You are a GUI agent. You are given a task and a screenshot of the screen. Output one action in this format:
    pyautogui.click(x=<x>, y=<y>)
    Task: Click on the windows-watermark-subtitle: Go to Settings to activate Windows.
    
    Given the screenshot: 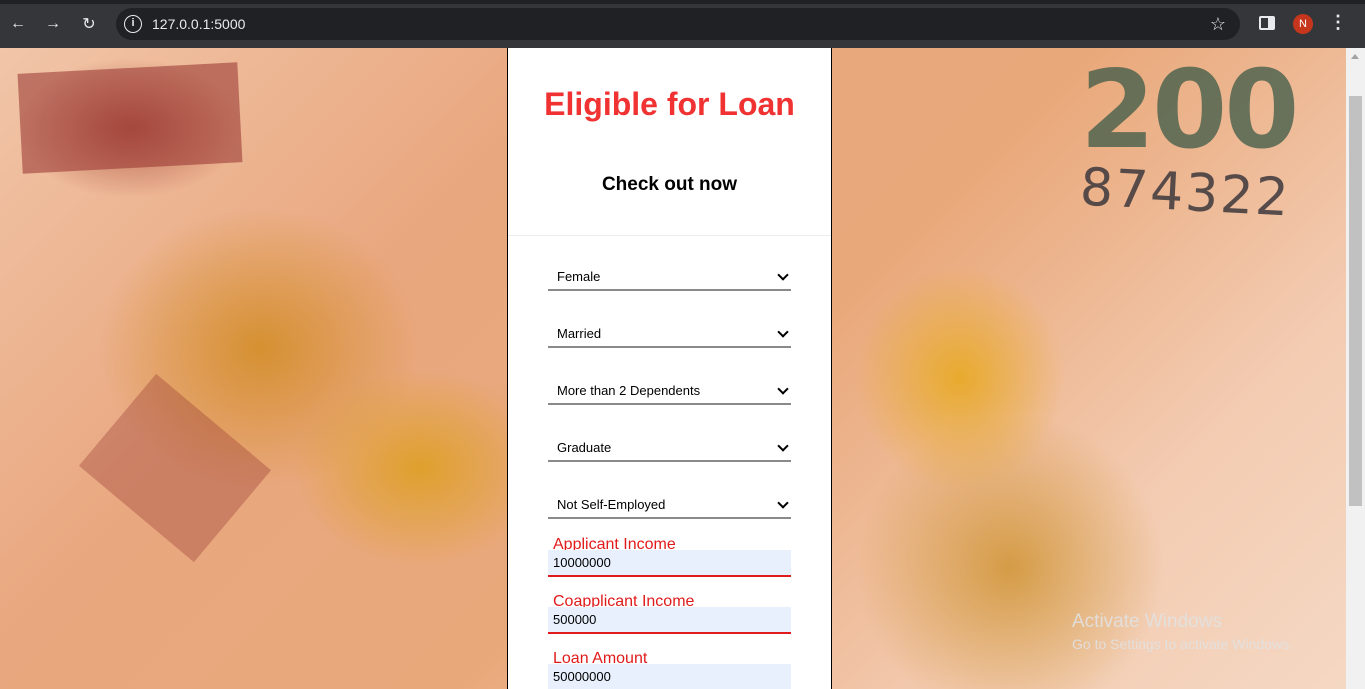 What is the action you would take?
    pyautogui.click(x=1182, y=644)
    